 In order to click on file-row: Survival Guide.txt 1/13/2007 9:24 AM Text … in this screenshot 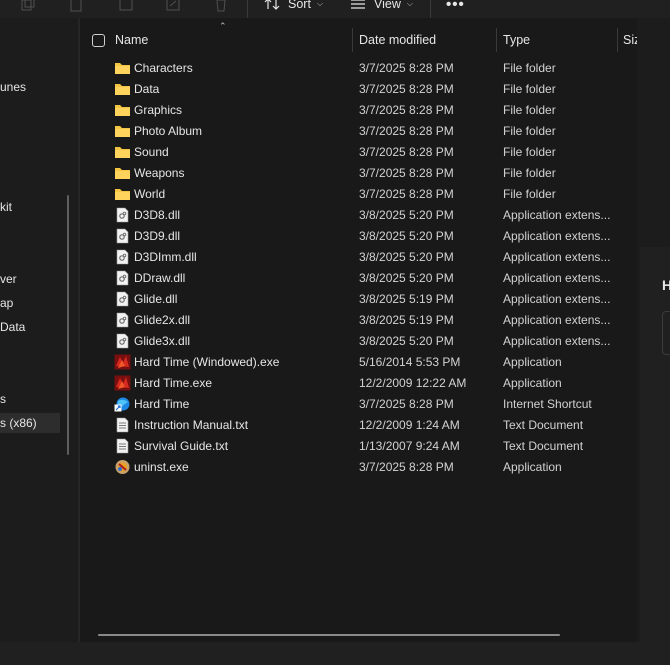, I will do `click(358, 446)`.